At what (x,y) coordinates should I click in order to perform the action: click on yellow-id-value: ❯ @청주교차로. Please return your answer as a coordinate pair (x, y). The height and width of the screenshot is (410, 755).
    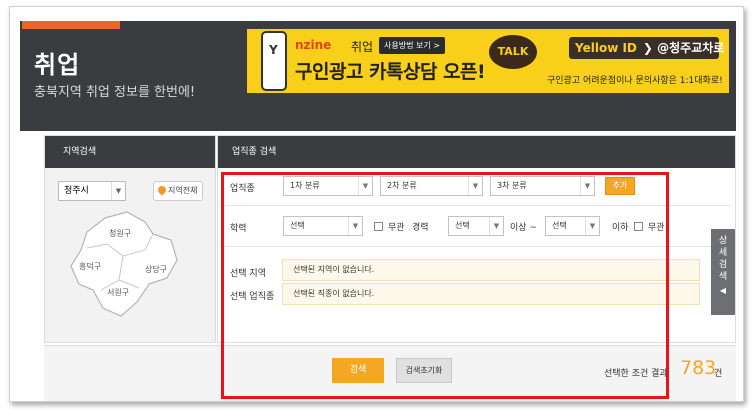
    Looking at the image, I should click on (683, 48).